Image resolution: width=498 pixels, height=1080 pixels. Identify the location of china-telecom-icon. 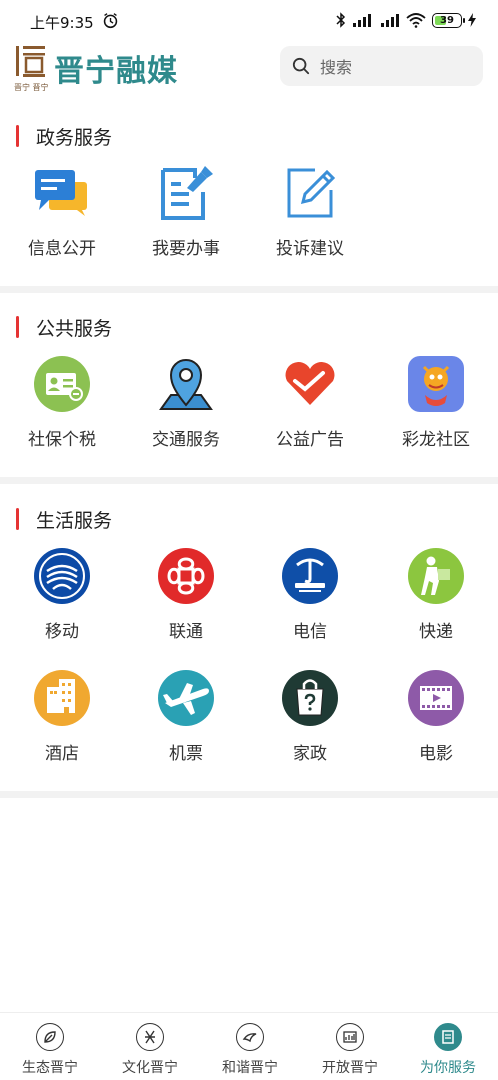
(310, 576).